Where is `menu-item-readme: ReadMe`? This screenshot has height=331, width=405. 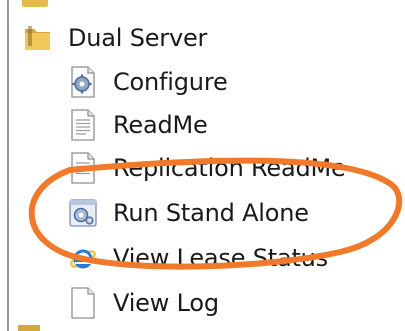
menu-item-readme: ReadMe is located at coordinates (138, 125).